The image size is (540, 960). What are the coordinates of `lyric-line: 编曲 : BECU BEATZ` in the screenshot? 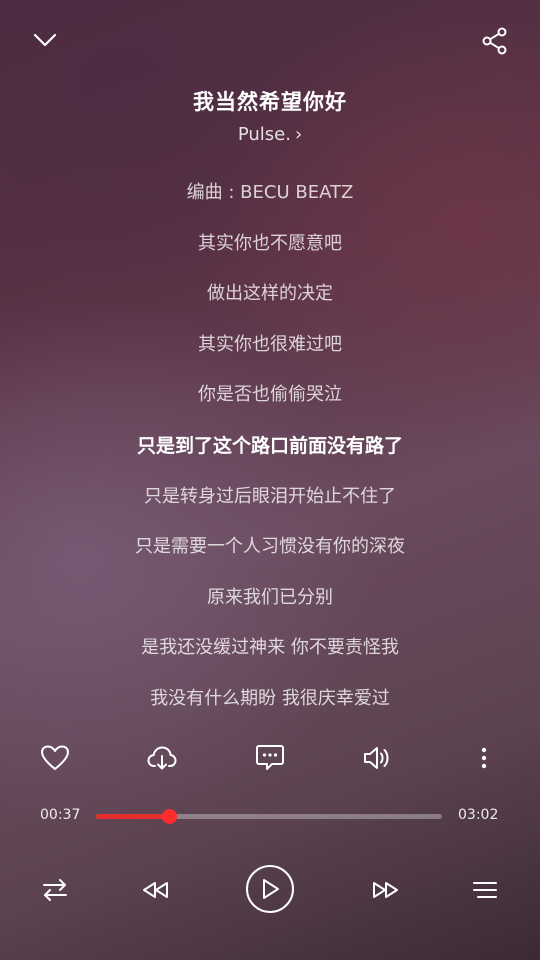 It's located at (270, 202).